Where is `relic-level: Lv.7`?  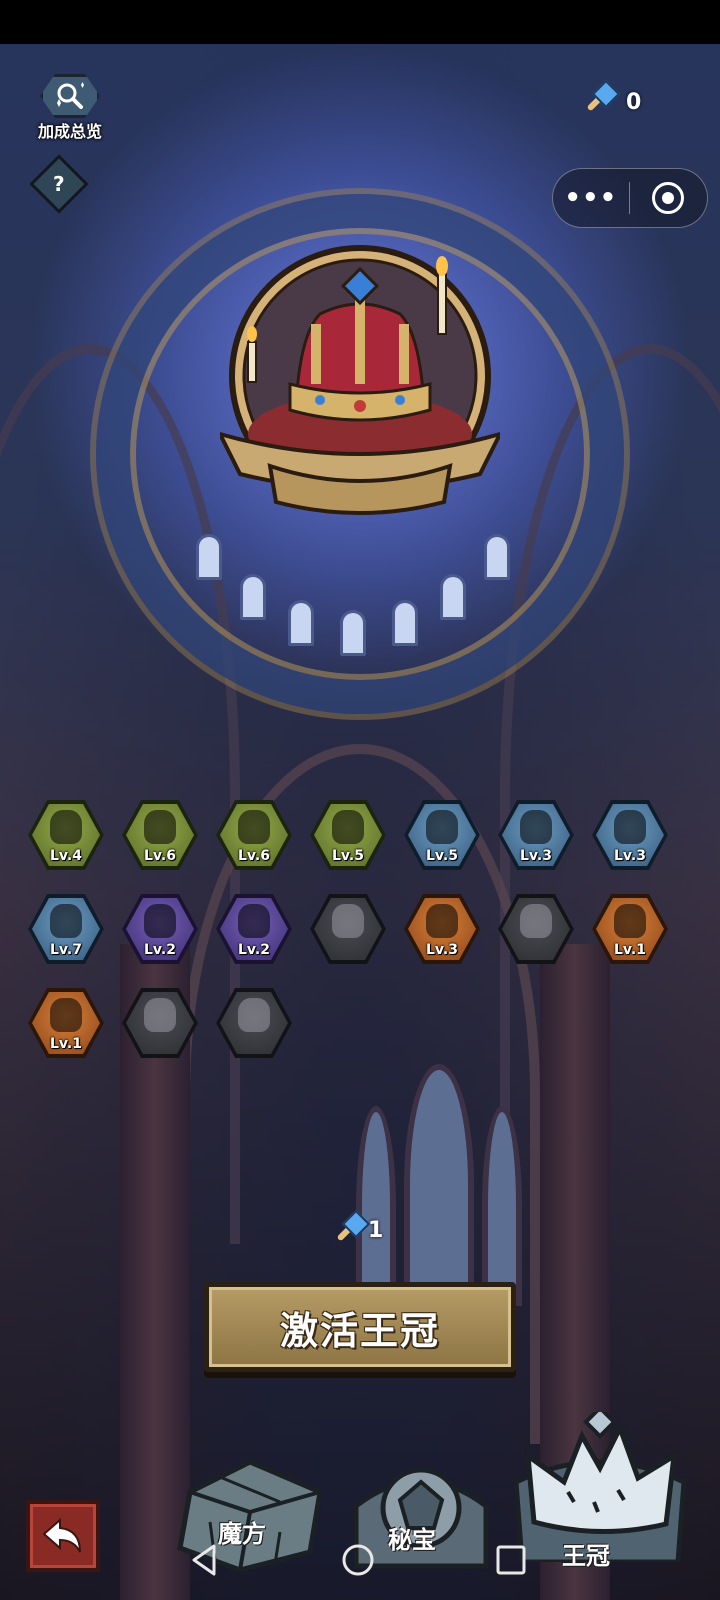
relic-level: Lv.7 is located at coordinates (66, 950).